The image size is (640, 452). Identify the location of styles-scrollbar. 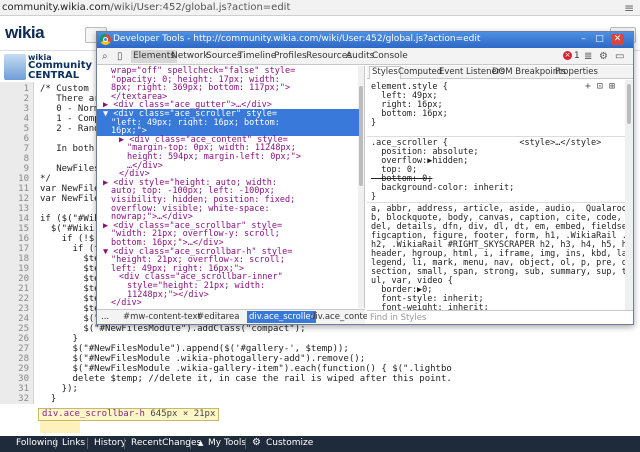
(629, 195).